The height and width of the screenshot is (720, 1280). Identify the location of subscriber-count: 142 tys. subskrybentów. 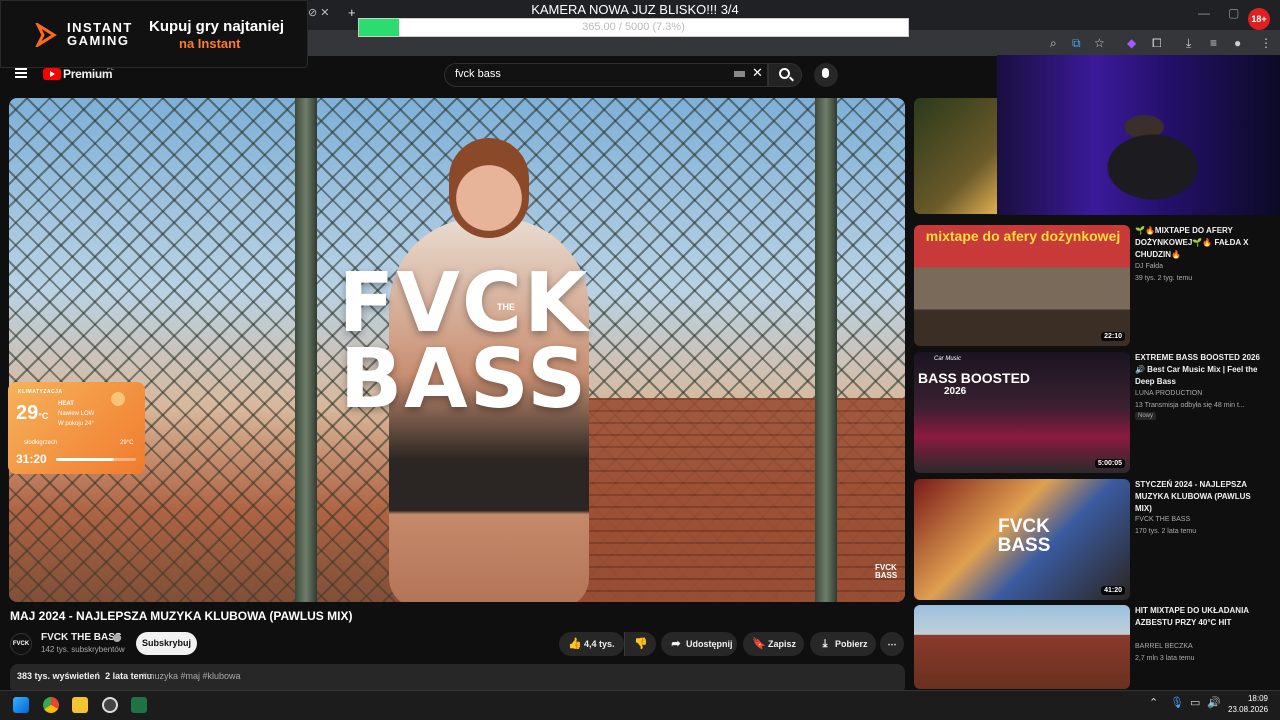
(83, 649).